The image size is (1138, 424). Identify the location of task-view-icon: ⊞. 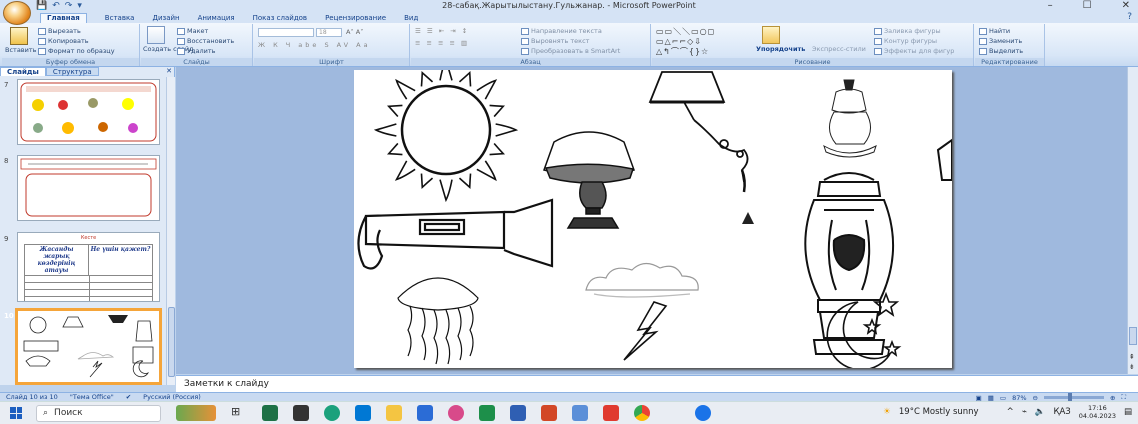
(239, 413).